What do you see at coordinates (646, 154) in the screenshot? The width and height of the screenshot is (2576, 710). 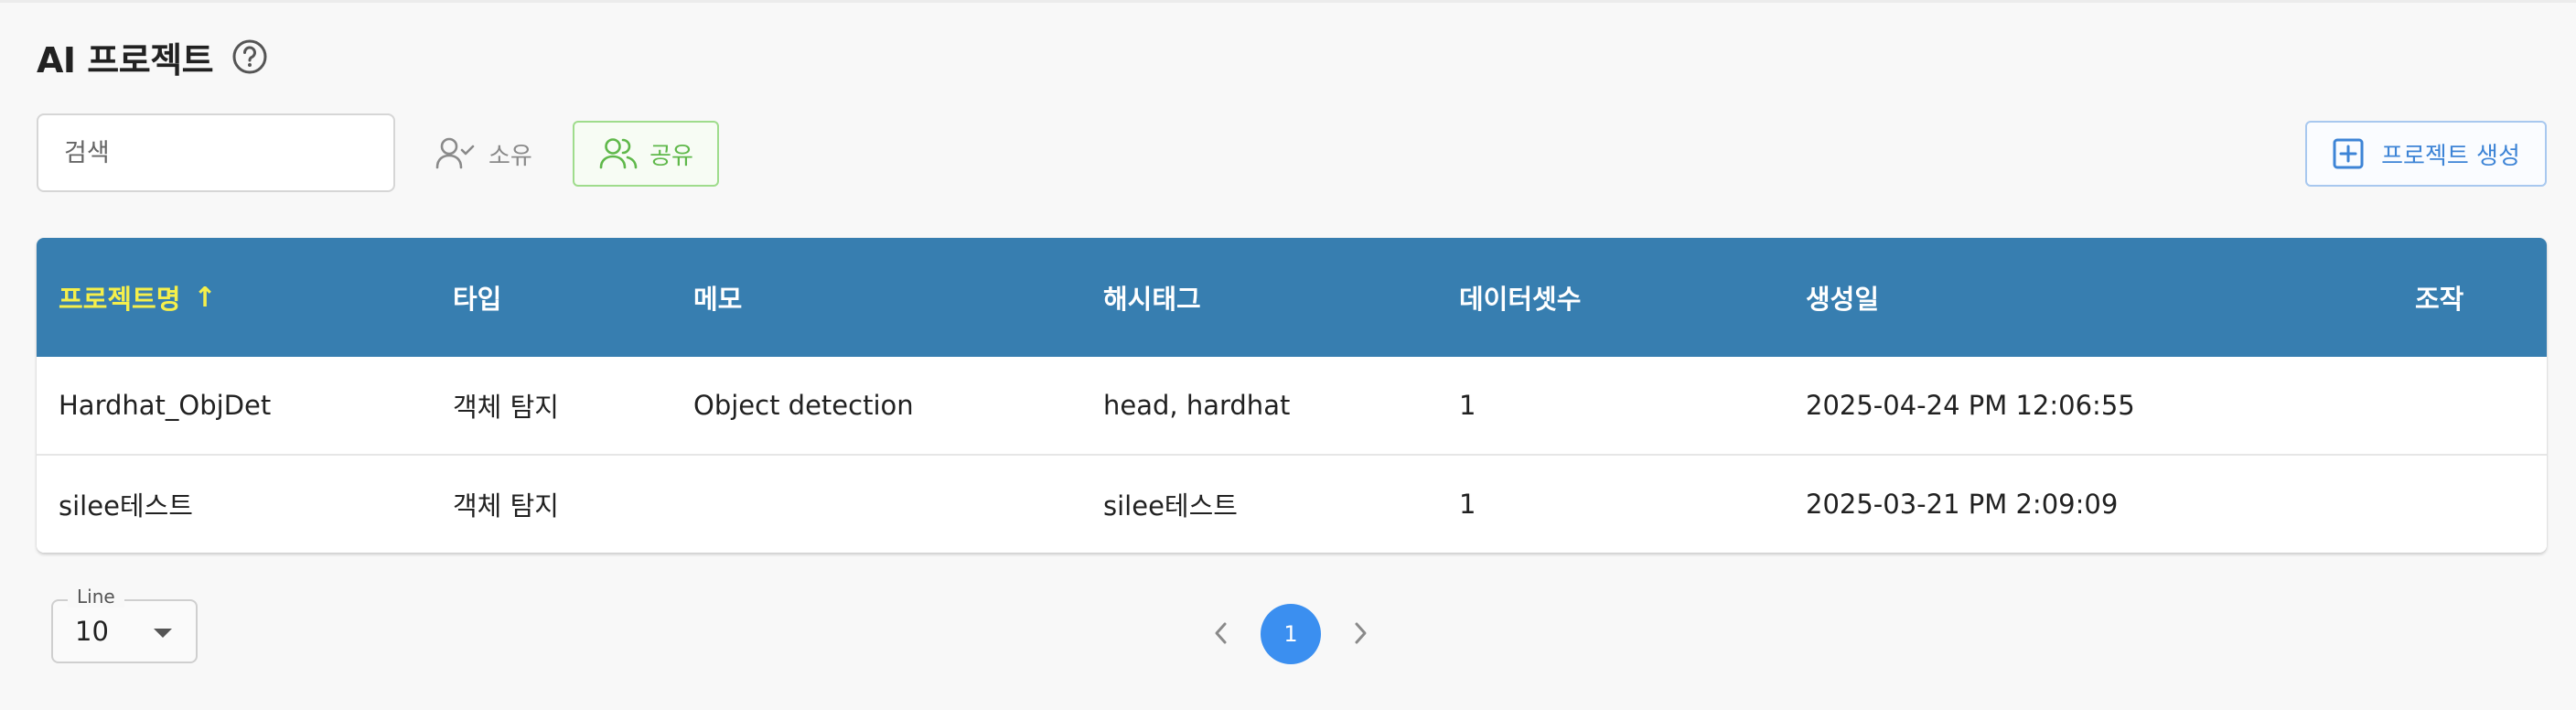 I see `share-filter-button: 공유` at bounding box center [646, 154].